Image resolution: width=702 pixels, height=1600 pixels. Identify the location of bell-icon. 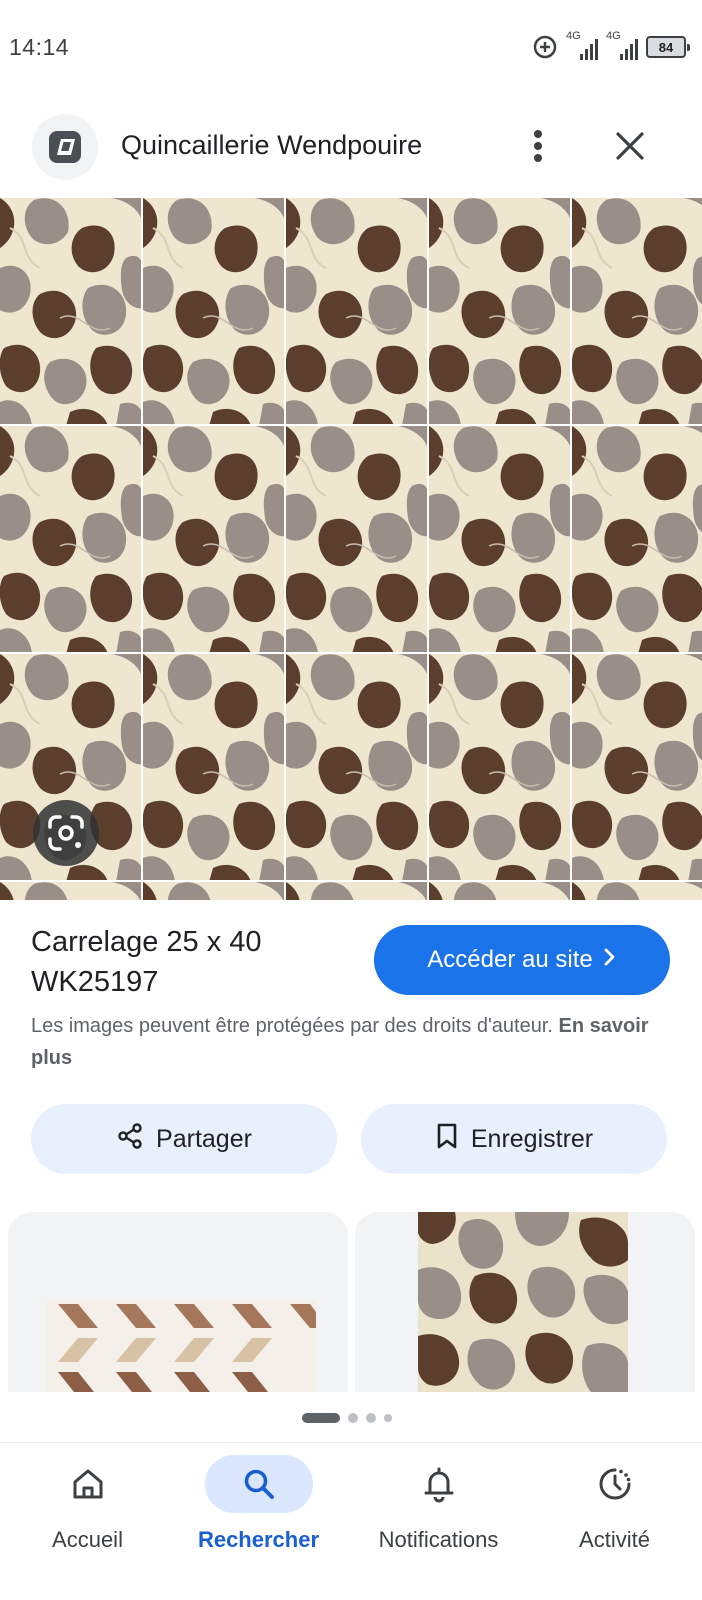
(439, 1484).